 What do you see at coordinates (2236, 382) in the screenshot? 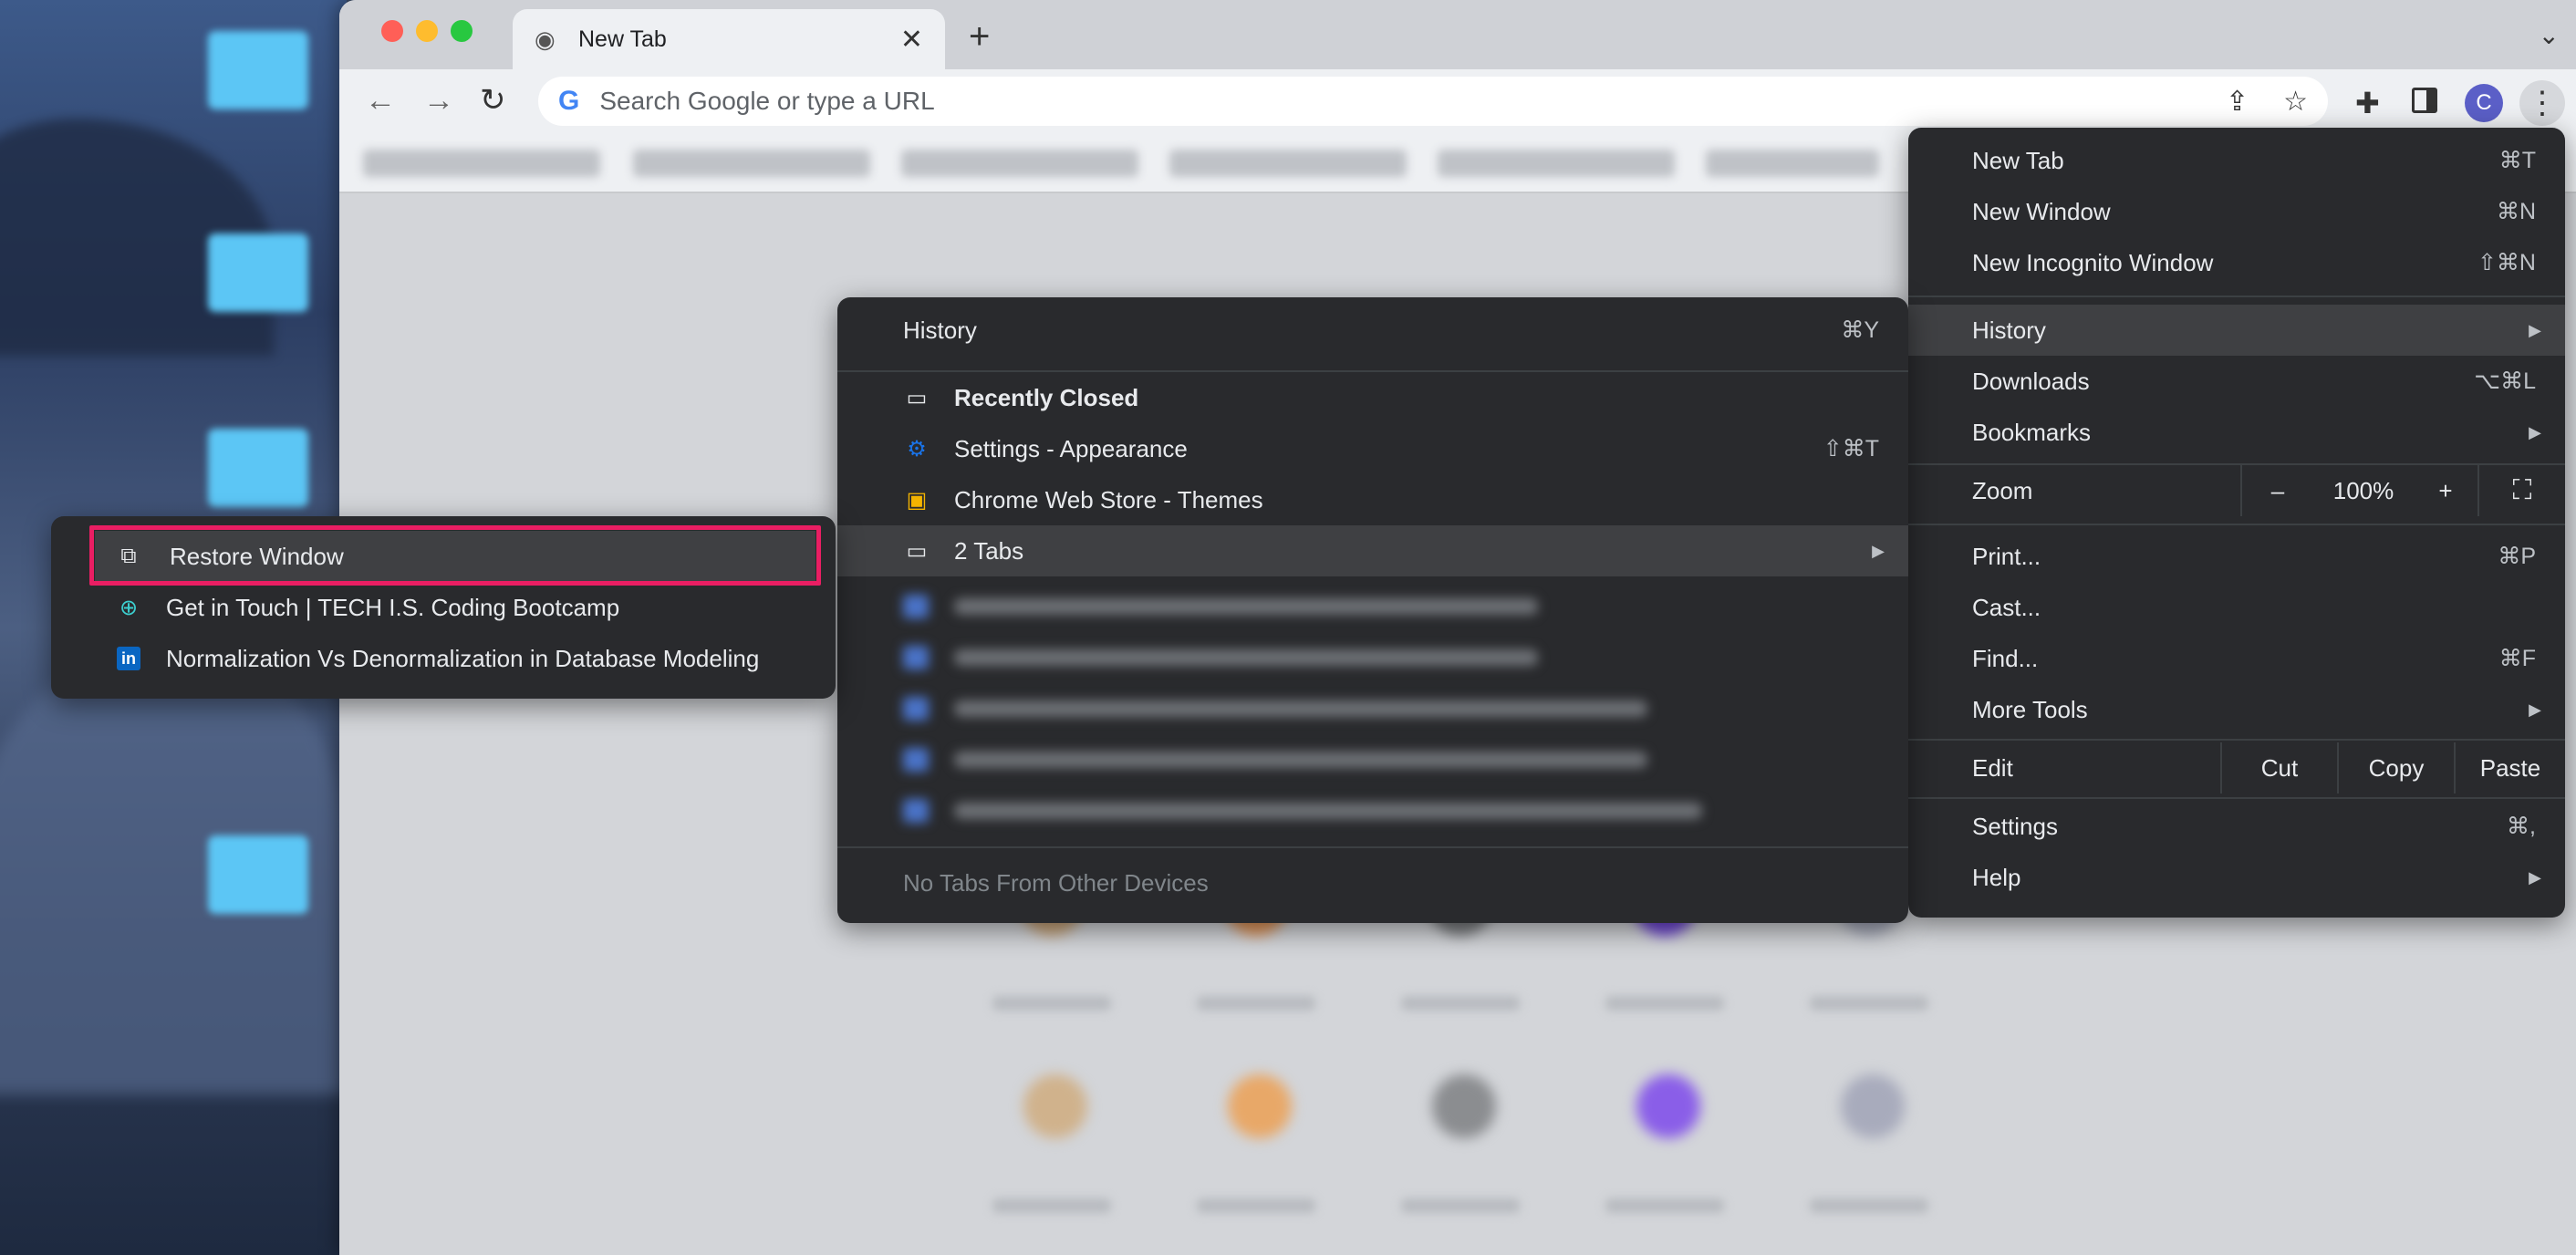
I see `menu-item-downloads: Downloads ⌥⌘L` at bounding box center [2236, 382].